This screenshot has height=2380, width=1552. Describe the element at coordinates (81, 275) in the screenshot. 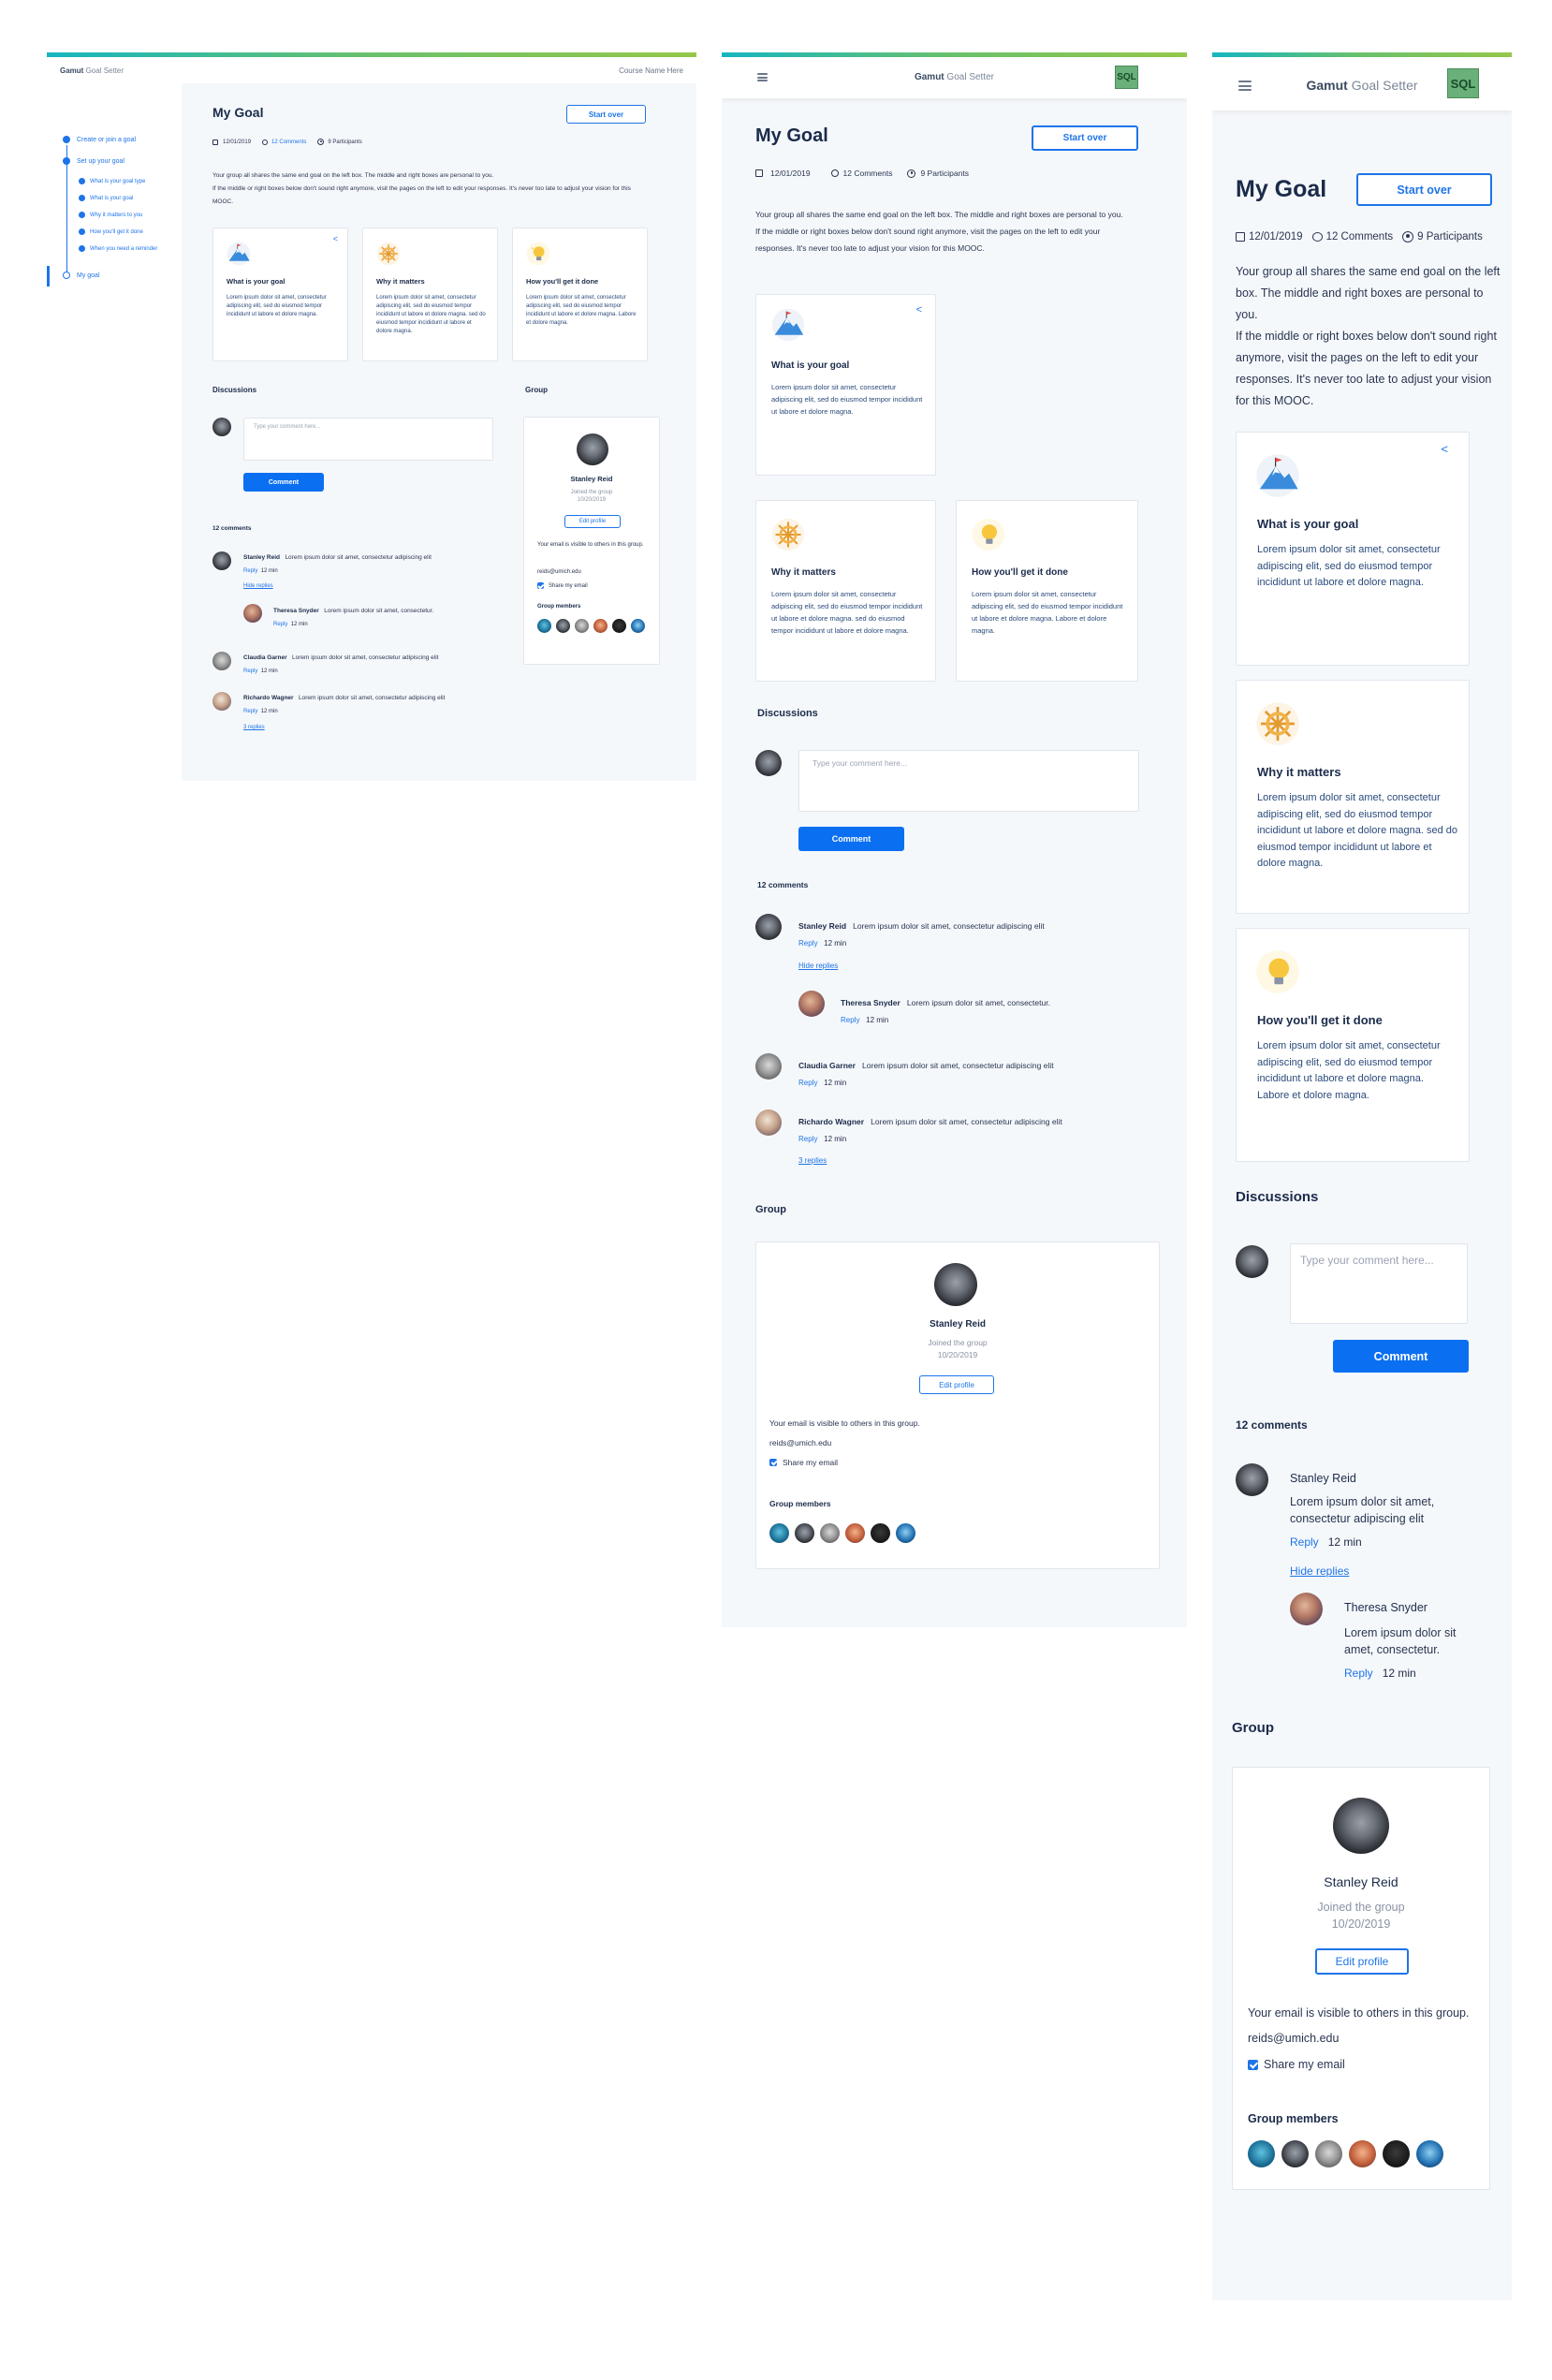

I see `sidebar-item-my-goal: My goal` at that location.